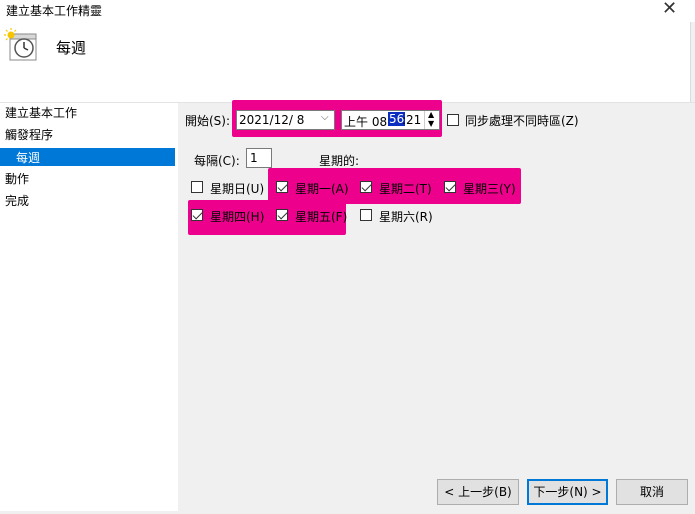 This screenshot has height=514, width=695. What do you see at coordinates (368, 122) in the screenshot?
I see `start-time-prefix: 上午 08:` at bounding box center [368, 122].